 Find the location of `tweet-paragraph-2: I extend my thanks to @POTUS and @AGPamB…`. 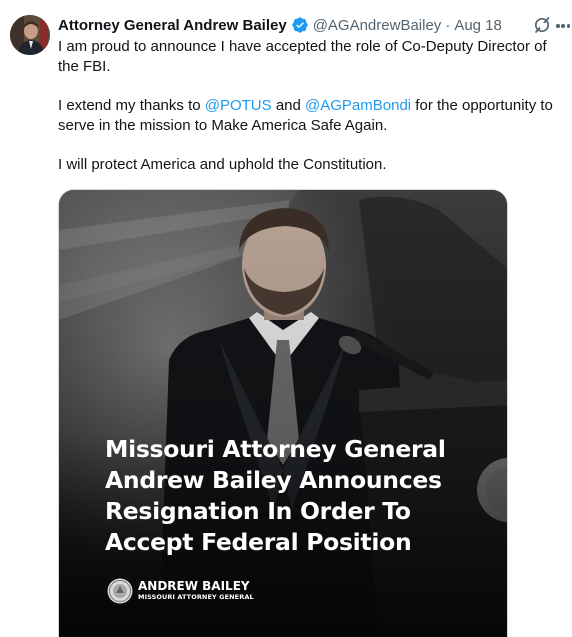

tweet-paragraph-2: I extend my thanks to @POTUS and @AGPamB… is located at coordinates (312, 116).